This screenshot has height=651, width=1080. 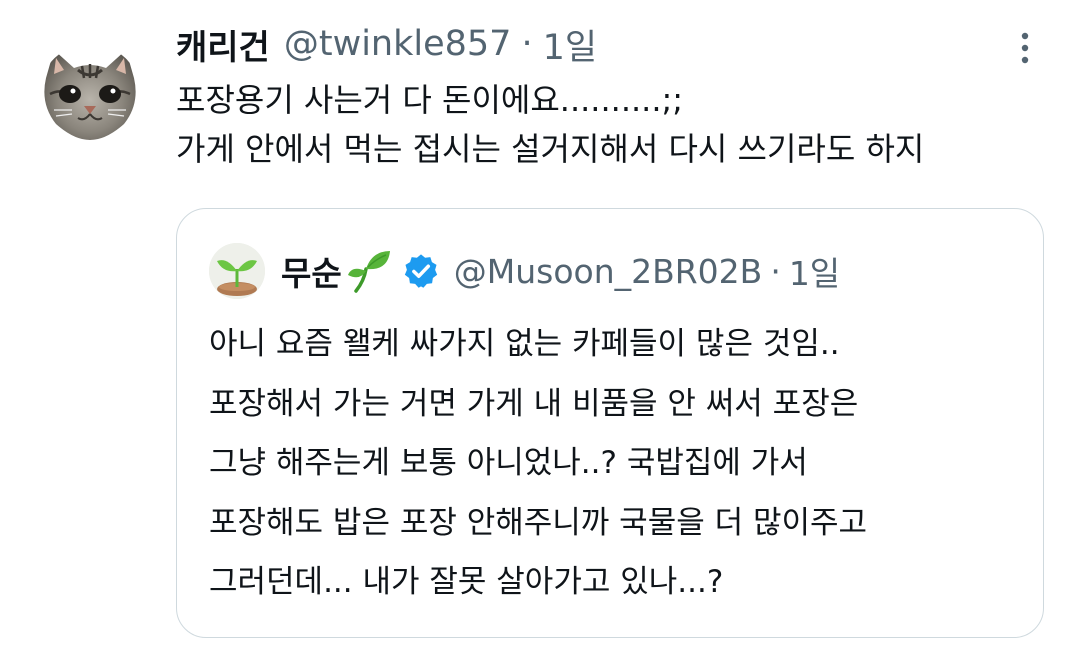 I want to click on tweet-header: 캐리건 @twinkle857 · 1일, so click(x=386, y=44).